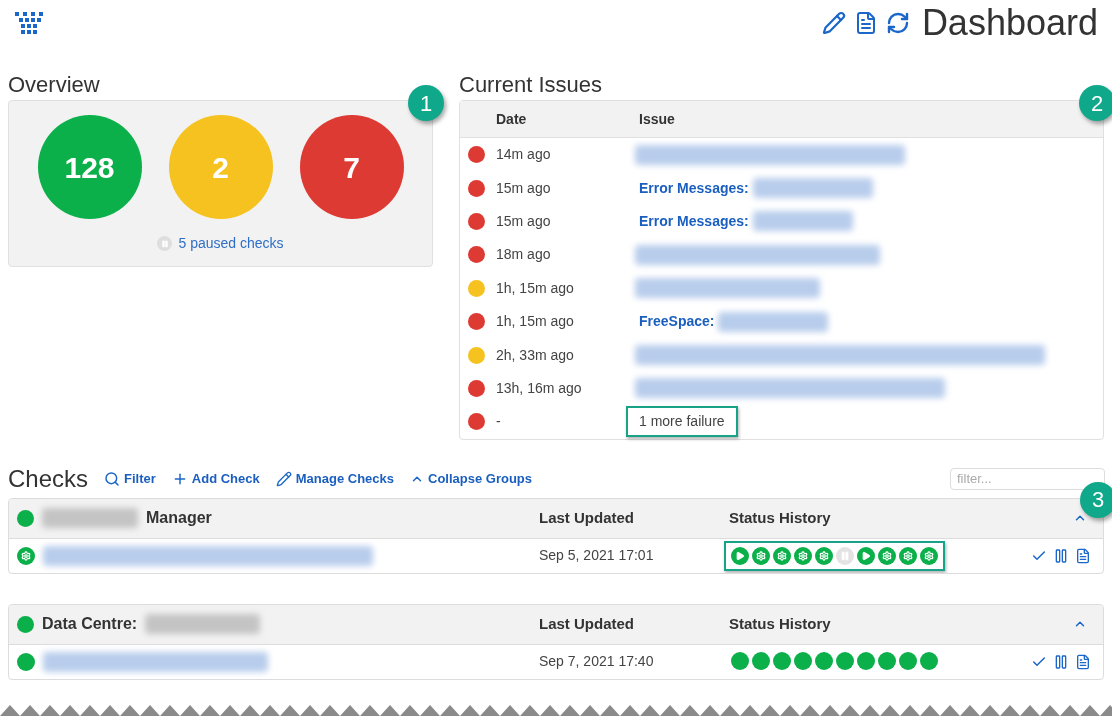 This screenshot has width=1112, height=716. What do you see at coordinates (90, 624) in the screenshot?
I see `group-title: Data Centre:` at bounding box center [90, 624].